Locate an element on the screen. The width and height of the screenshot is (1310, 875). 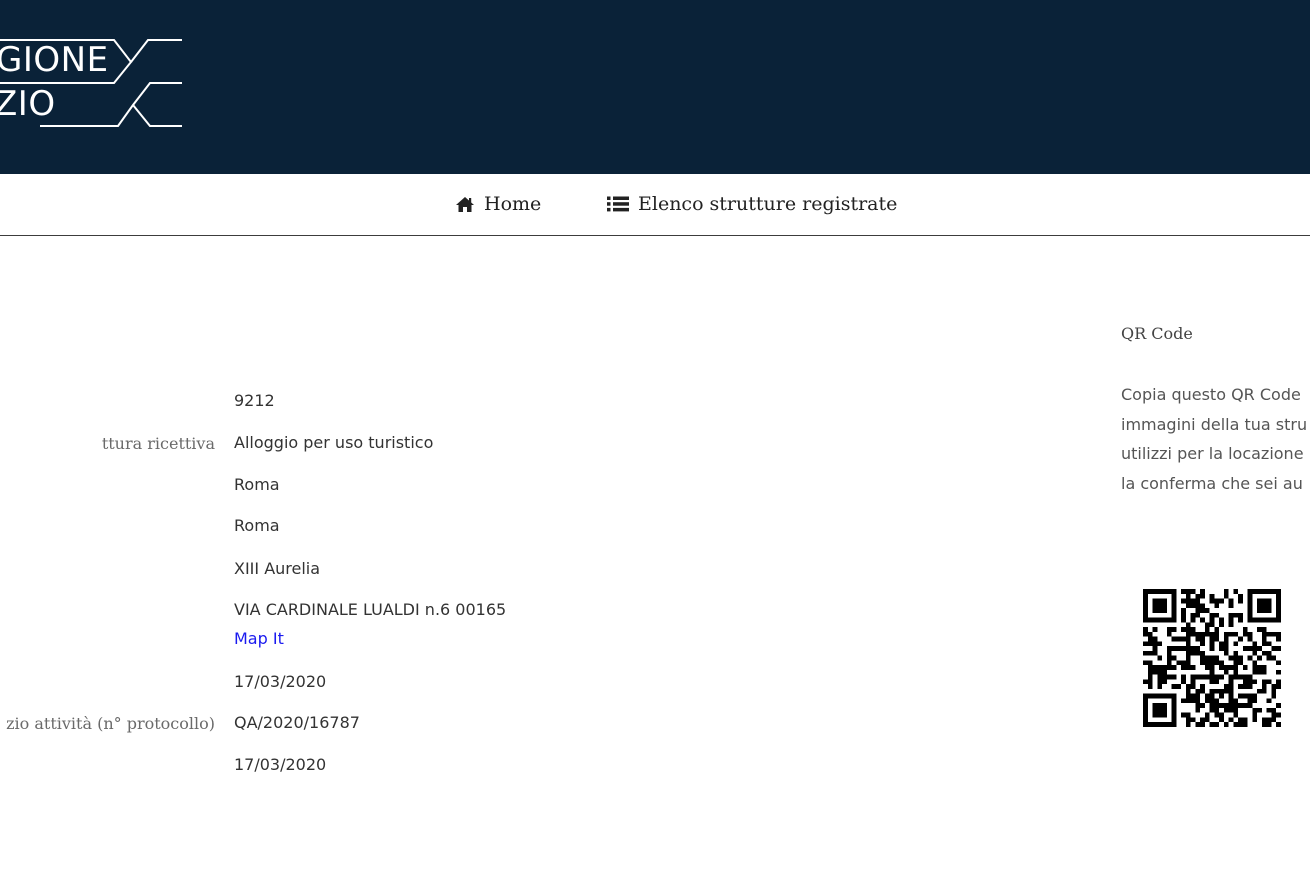
detail-value-type: Alloggio per uso turistico is located at coordinates (334, 442).